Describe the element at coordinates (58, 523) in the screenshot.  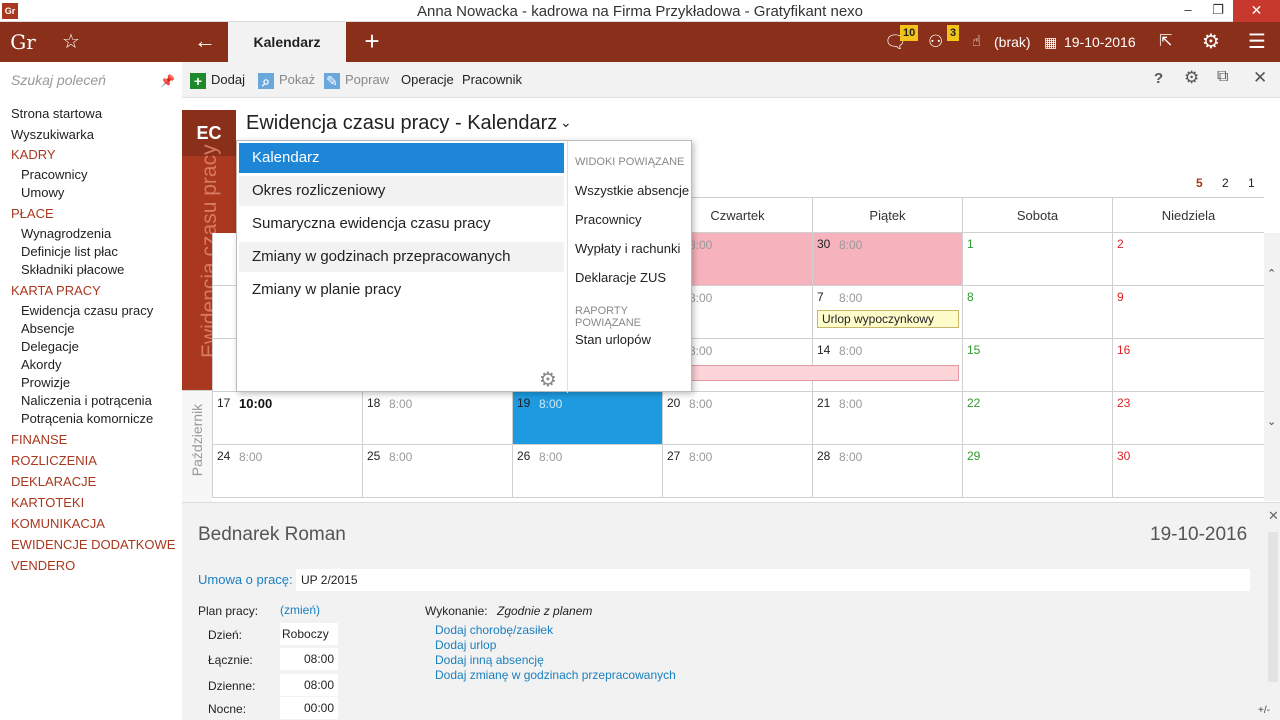
I see `sidebar-item-21: KOMUNIKACJA` at that location.